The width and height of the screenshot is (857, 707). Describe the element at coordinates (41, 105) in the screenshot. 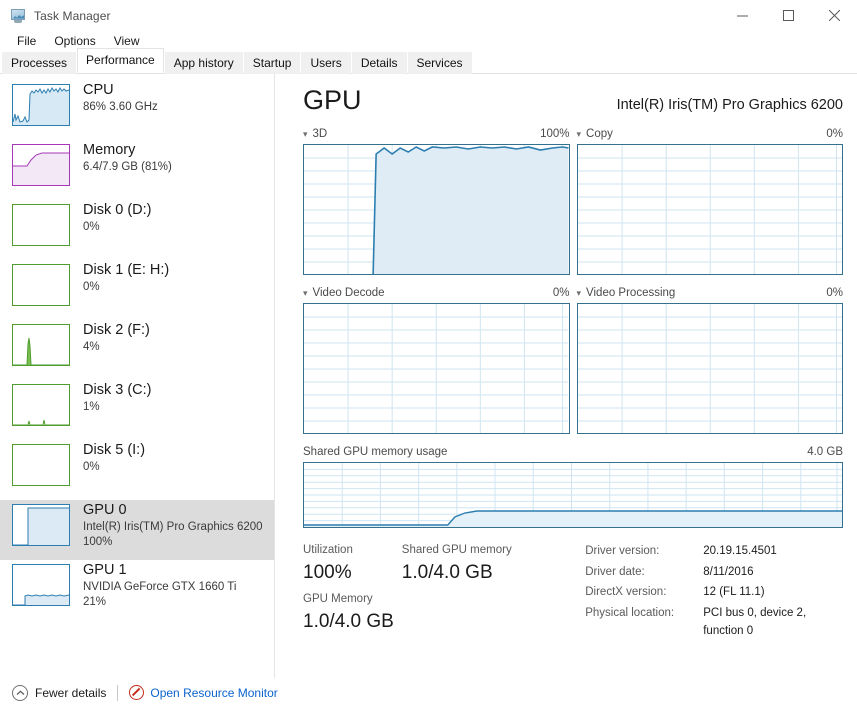

I see `cpu-sparkline` at that location.